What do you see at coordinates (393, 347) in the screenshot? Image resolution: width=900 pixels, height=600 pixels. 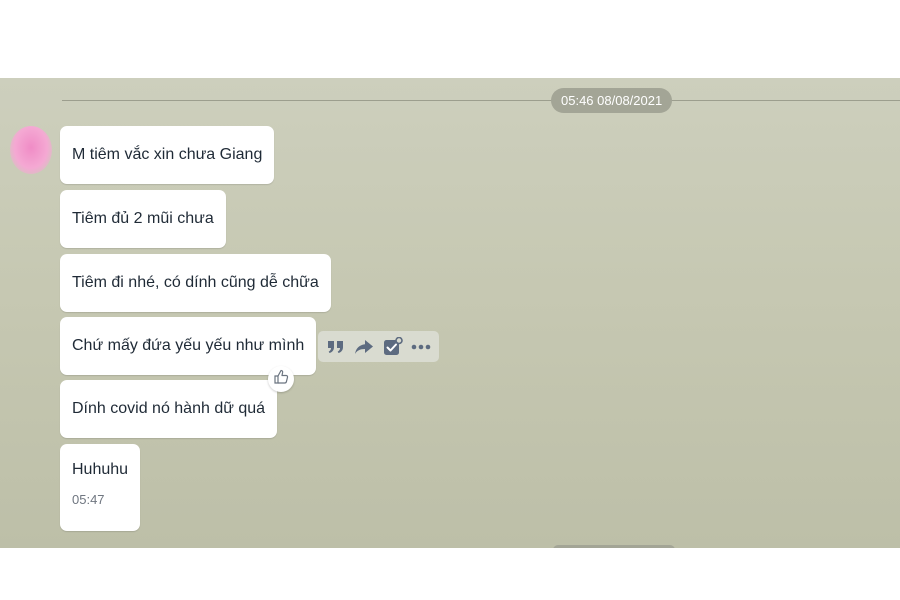 I see `mark-task-icon` at bounding box center [393, 347].